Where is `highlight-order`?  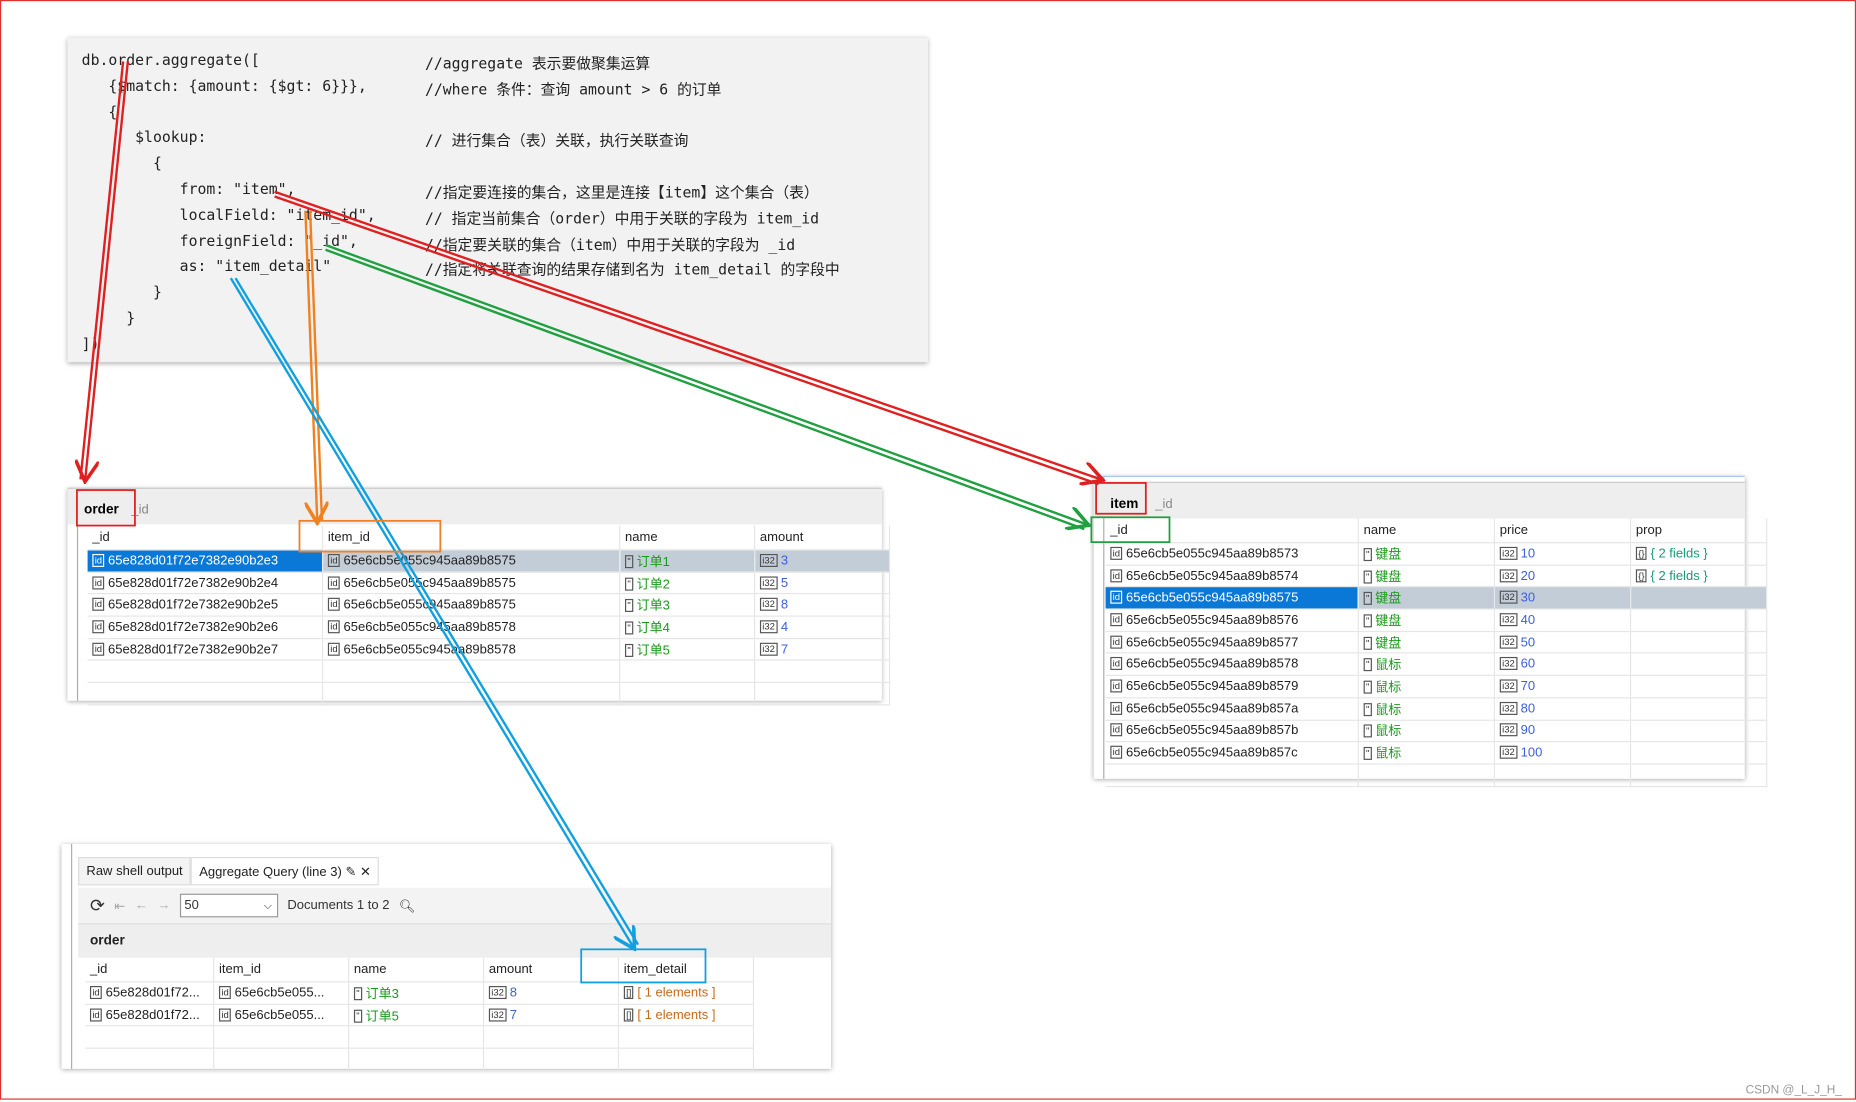 highlight-order is located at coordinates (106, 508).